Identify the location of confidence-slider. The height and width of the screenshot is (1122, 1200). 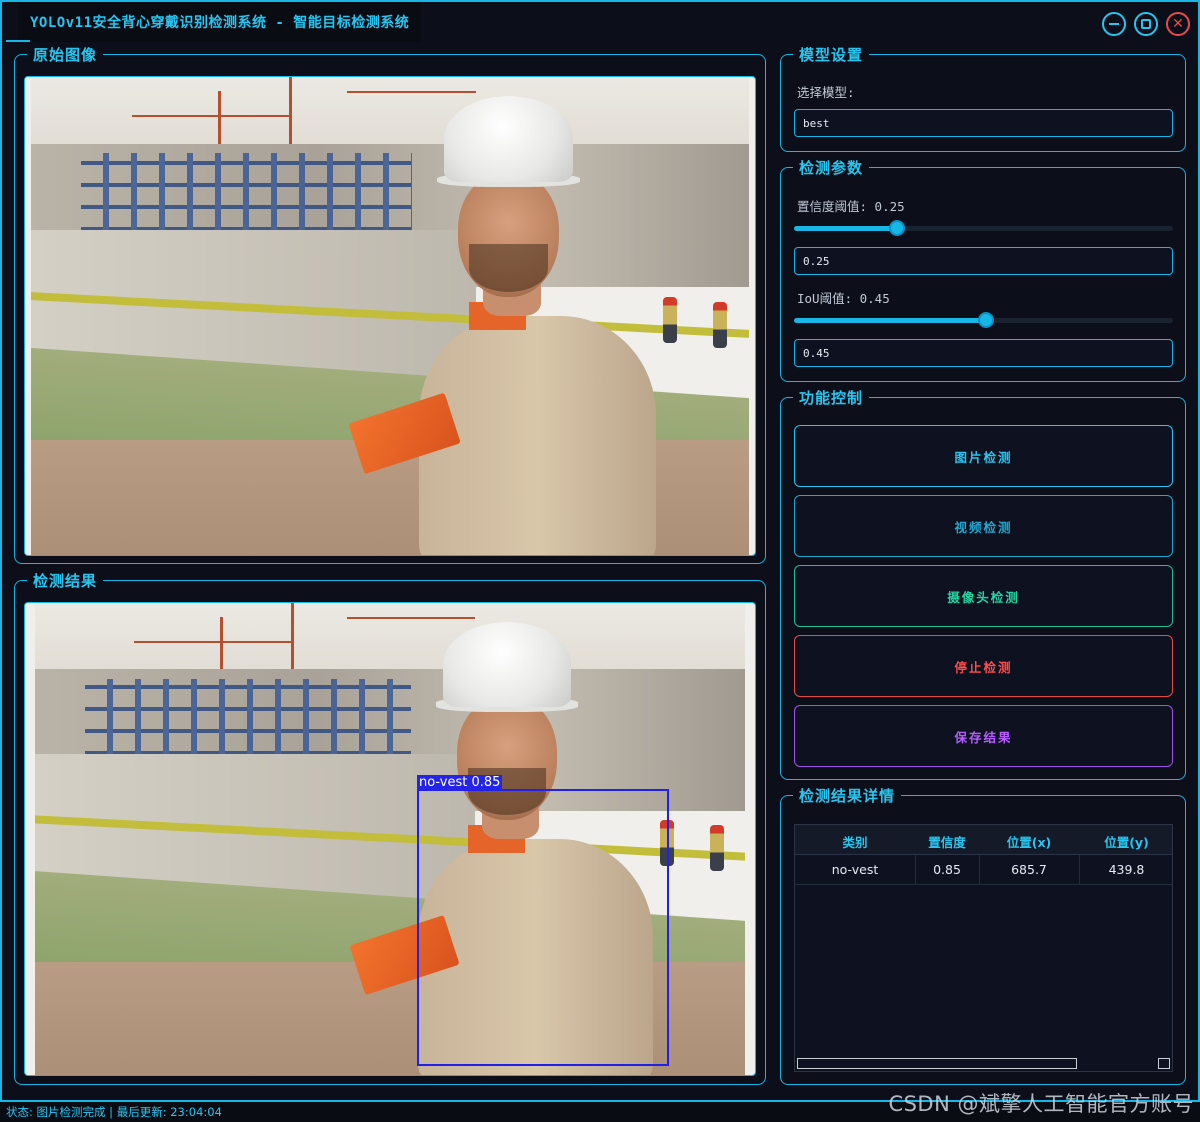
(983, 228).